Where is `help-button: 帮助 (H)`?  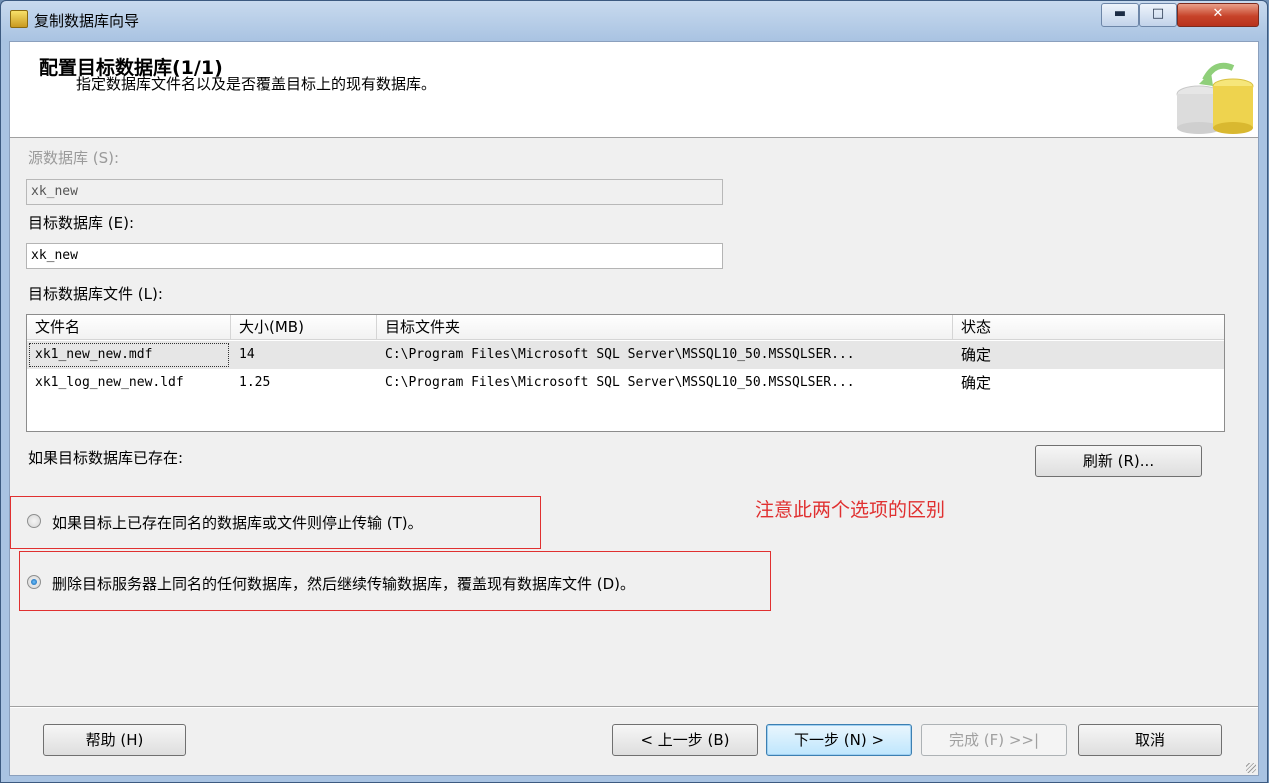 help-button: 帮助 (H) is located at coordinates (114, 740).